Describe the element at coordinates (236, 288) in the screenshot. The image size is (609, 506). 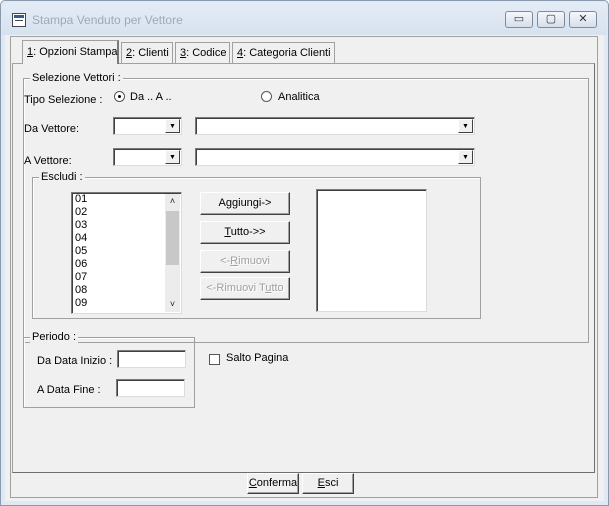
I see `button-label: <-Rimuovi T` at that location.